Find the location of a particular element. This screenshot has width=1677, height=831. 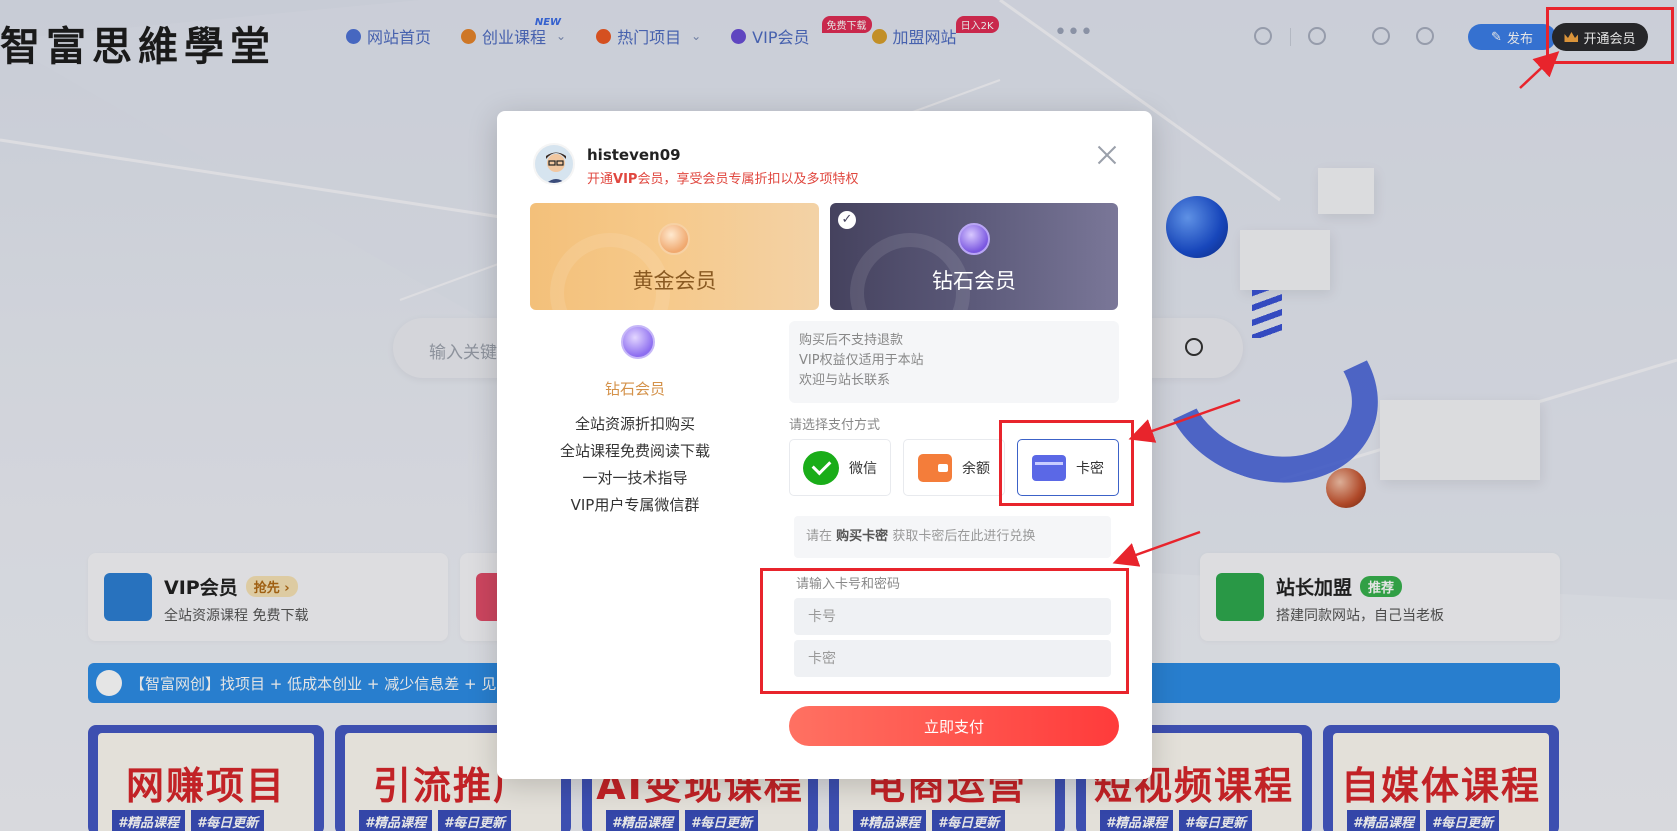

modal-subtitle: 开通VIP会员，享受会员专属折扣以及多项特权 is located at coordinates (722, 177).